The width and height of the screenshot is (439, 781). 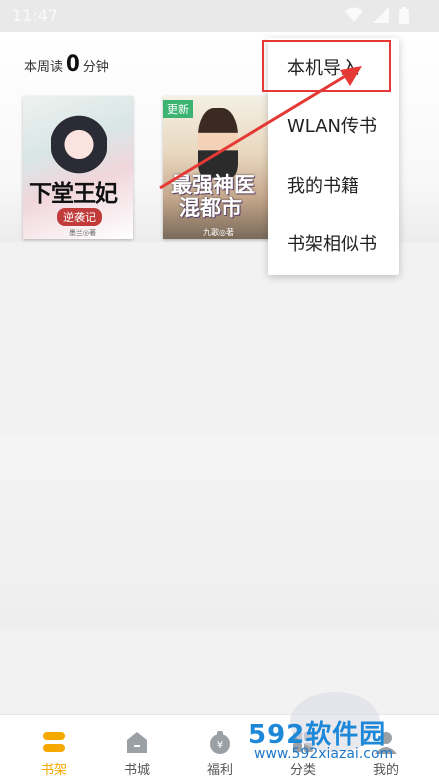 I want to click on signal-icon, so click(x=381, y=15).